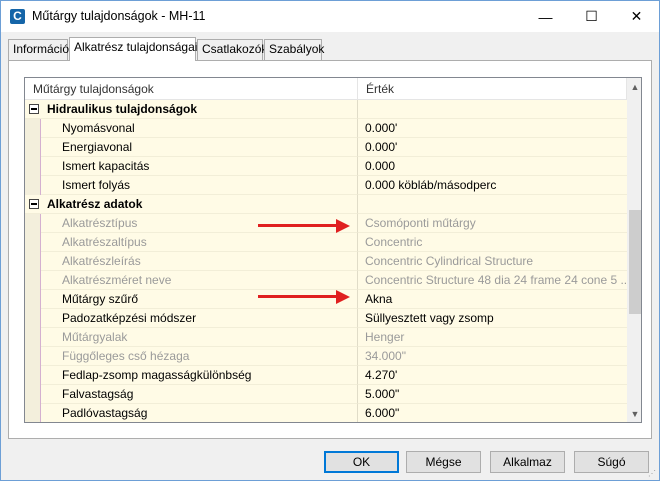 Image resolution: width=660 pixels, height=481 pixels. I want to click on property-name: Ismert folyás, so click(199, 185).